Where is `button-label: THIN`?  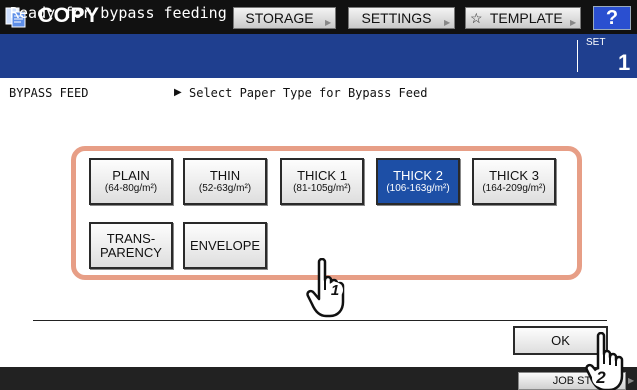
button-label: THIN is located at coordinates (225, 175).